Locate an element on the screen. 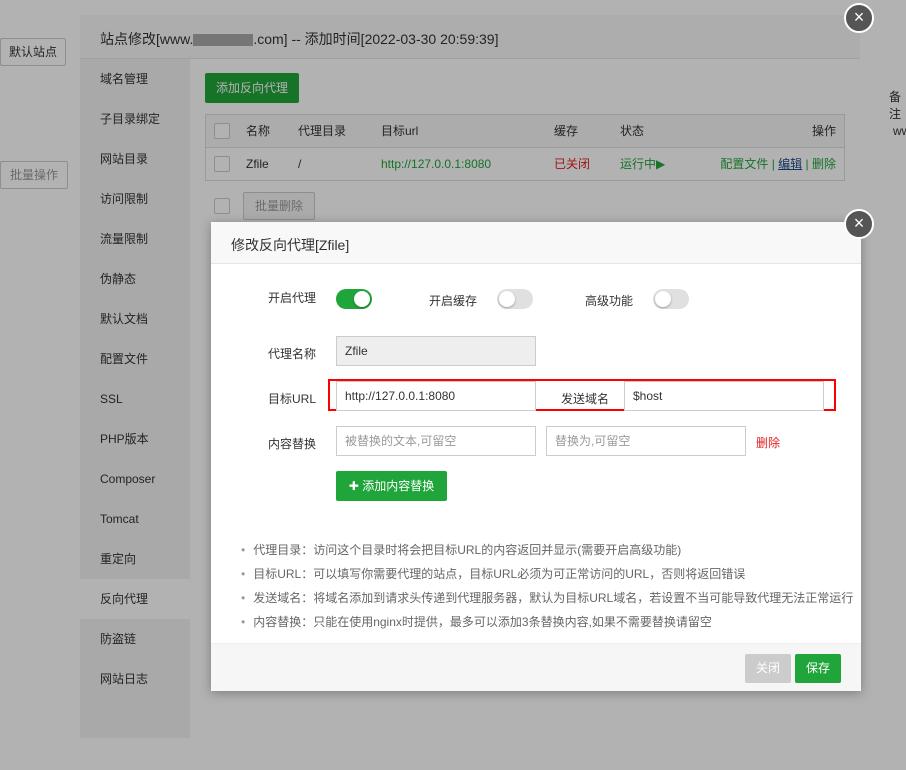  save-button: 保存 is located at coordinates (818, 668).